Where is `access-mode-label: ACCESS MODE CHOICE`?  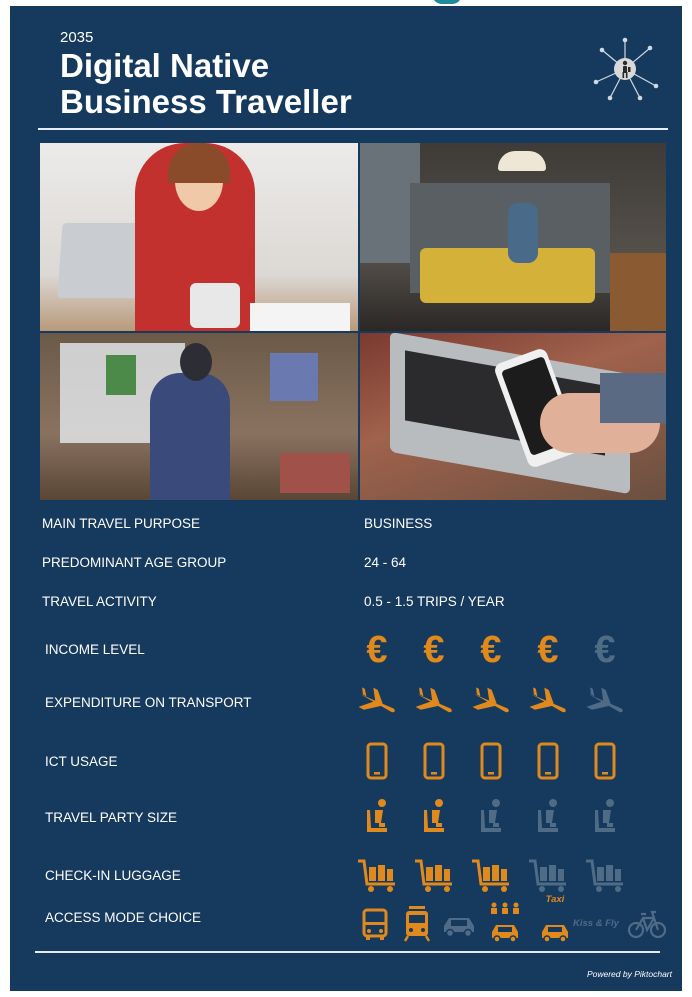 access-mode-label: ACCESS MODE CHOICE is located at coordinates (123, 917).